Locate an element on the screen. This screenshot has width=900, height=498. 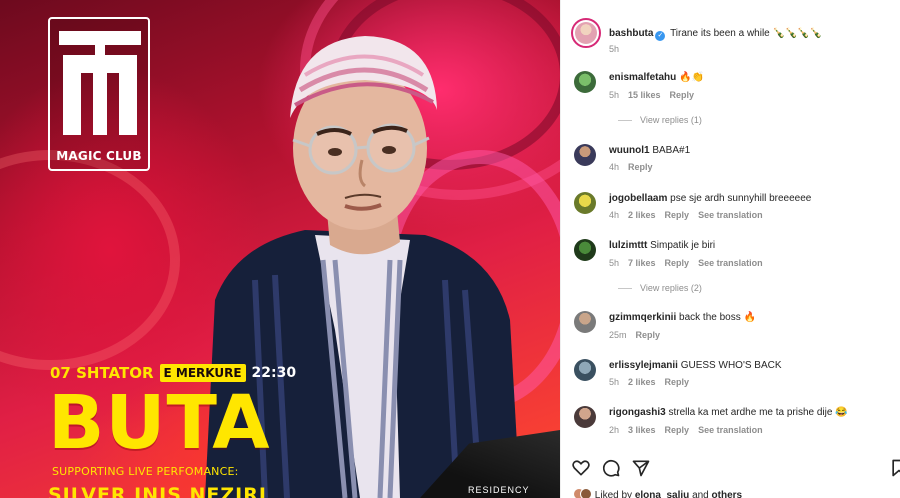
comment-meta: 2h 3 likes Reply See translation is located at coordinates (690, 430).